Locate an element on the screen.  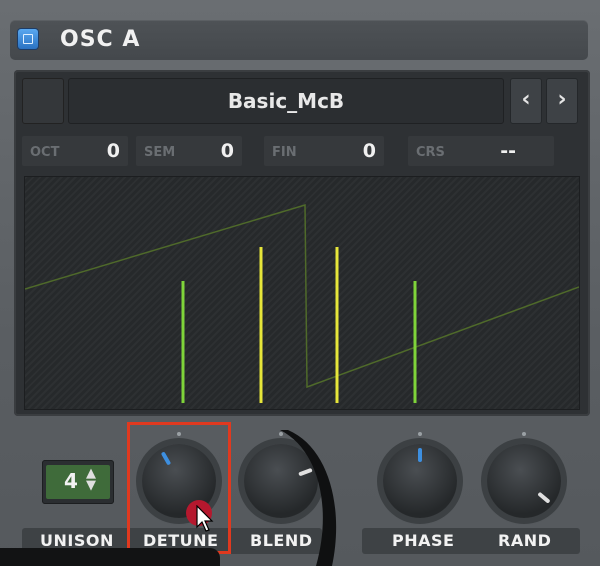
unison-spinner: 4 ▲ ▼ is located at coordinates (78, 482).